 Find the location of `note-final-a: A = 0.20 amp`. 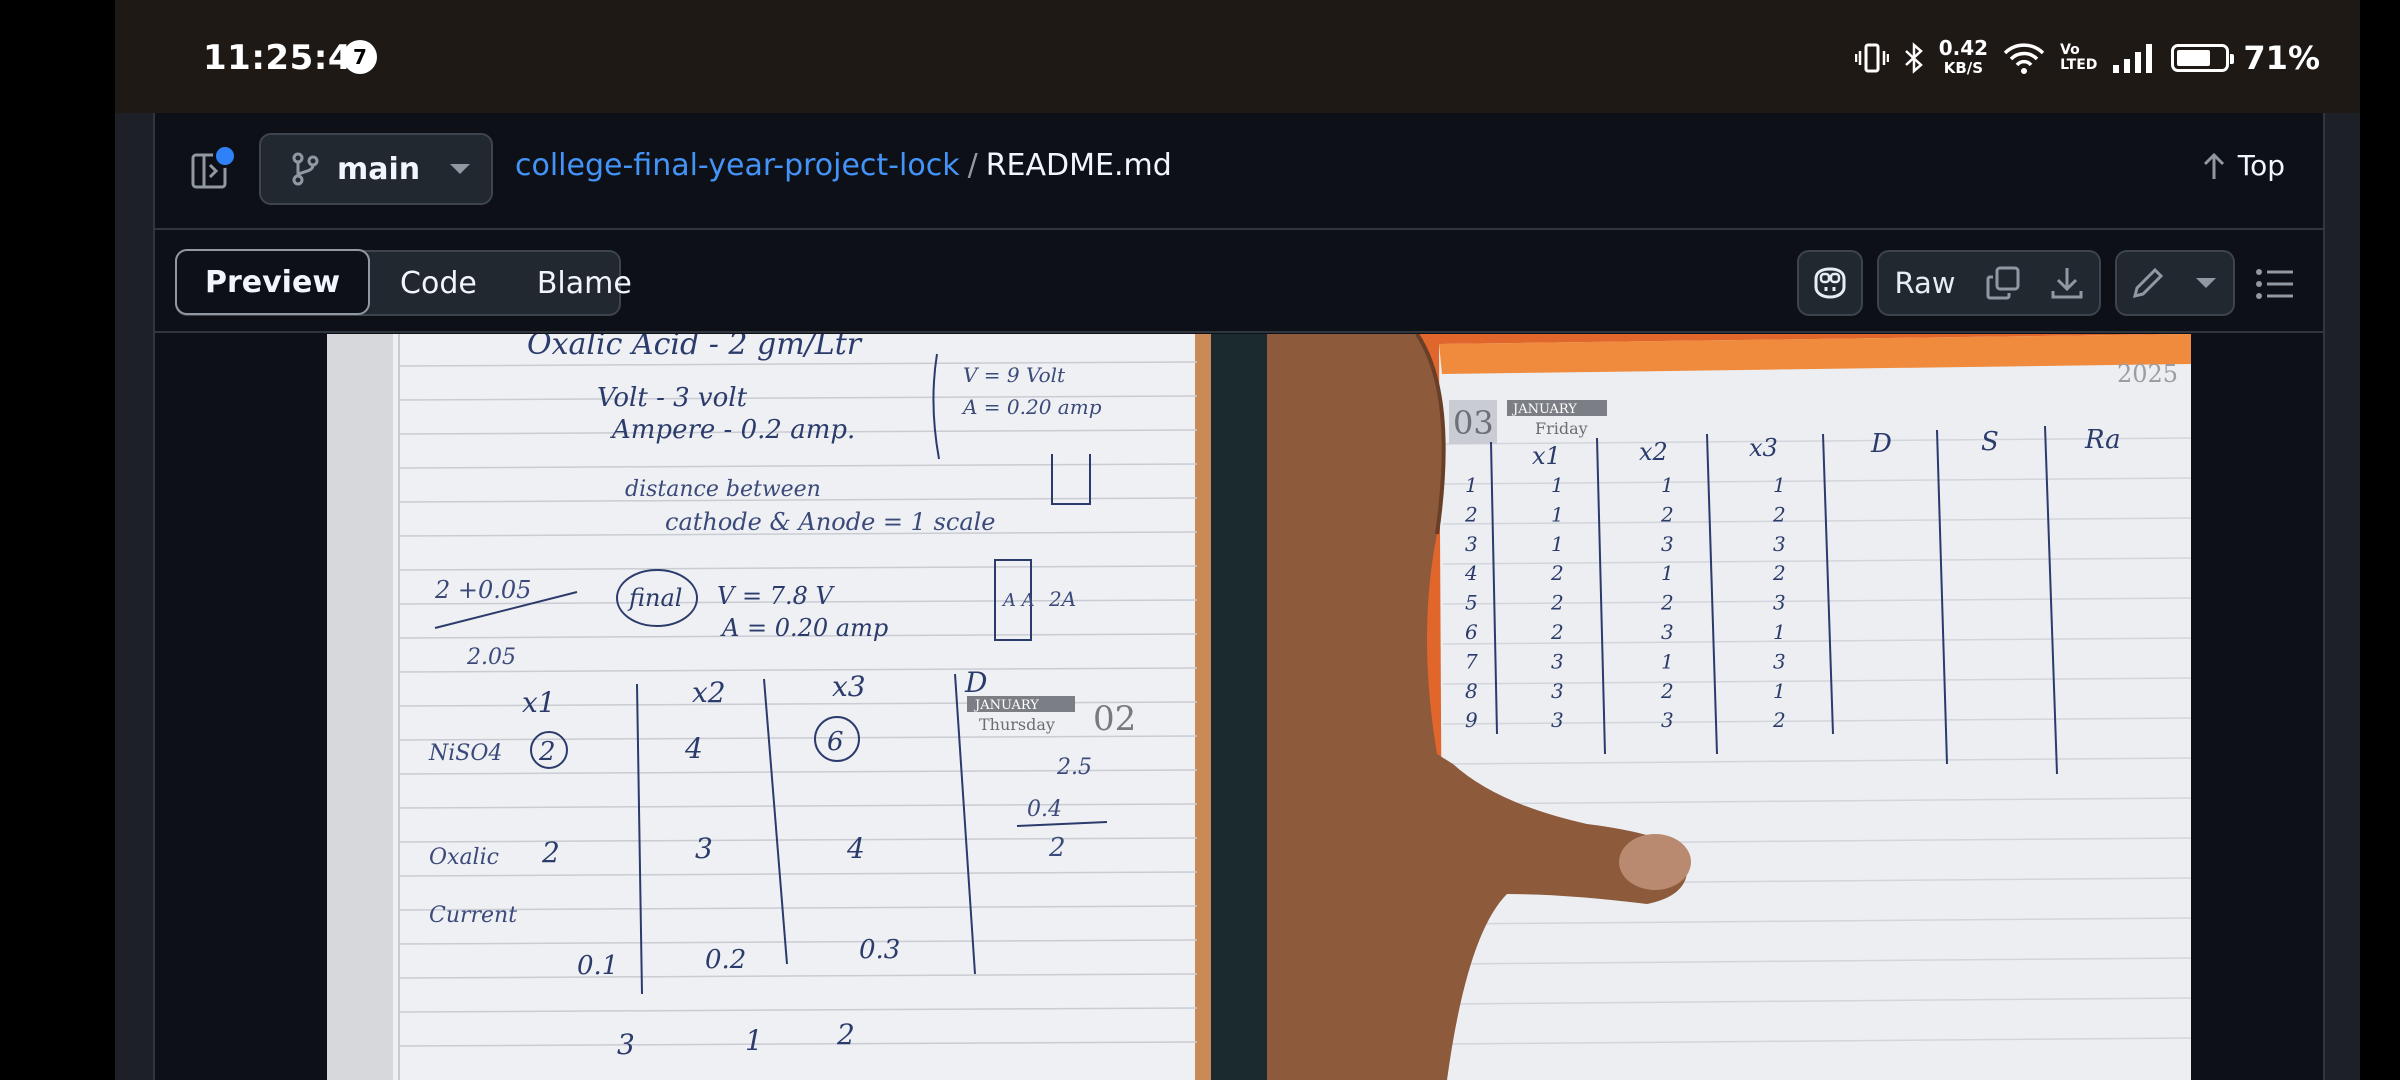

note-final-a: A = 0.20 amp is located at coordinates (804, 628).